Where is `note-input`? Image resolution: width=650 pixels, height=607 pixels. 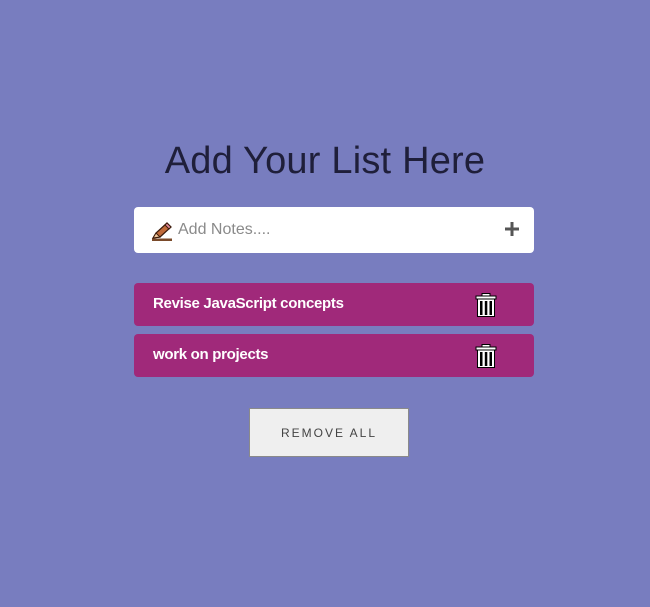
note-input is located at coordinates (333, 230).